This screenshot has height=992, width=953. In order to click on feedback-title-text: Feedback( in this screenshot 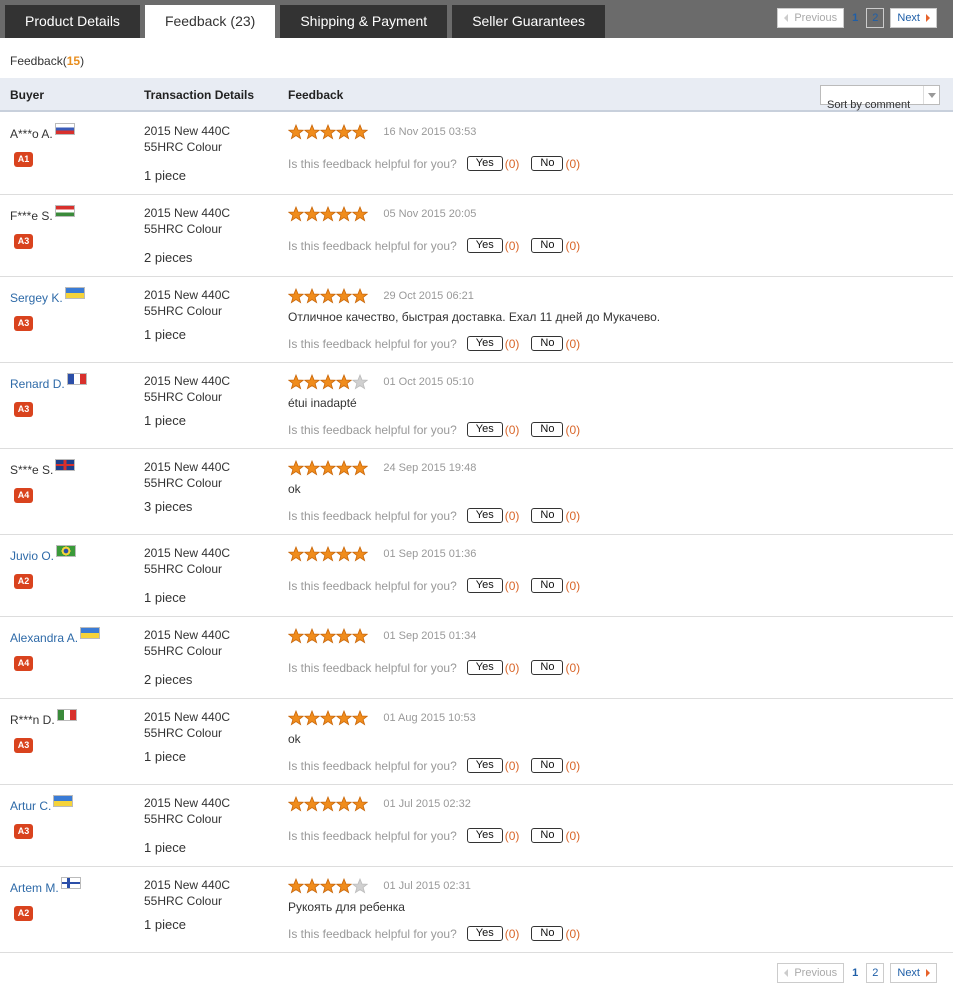, I will do `click(38, 61)`.